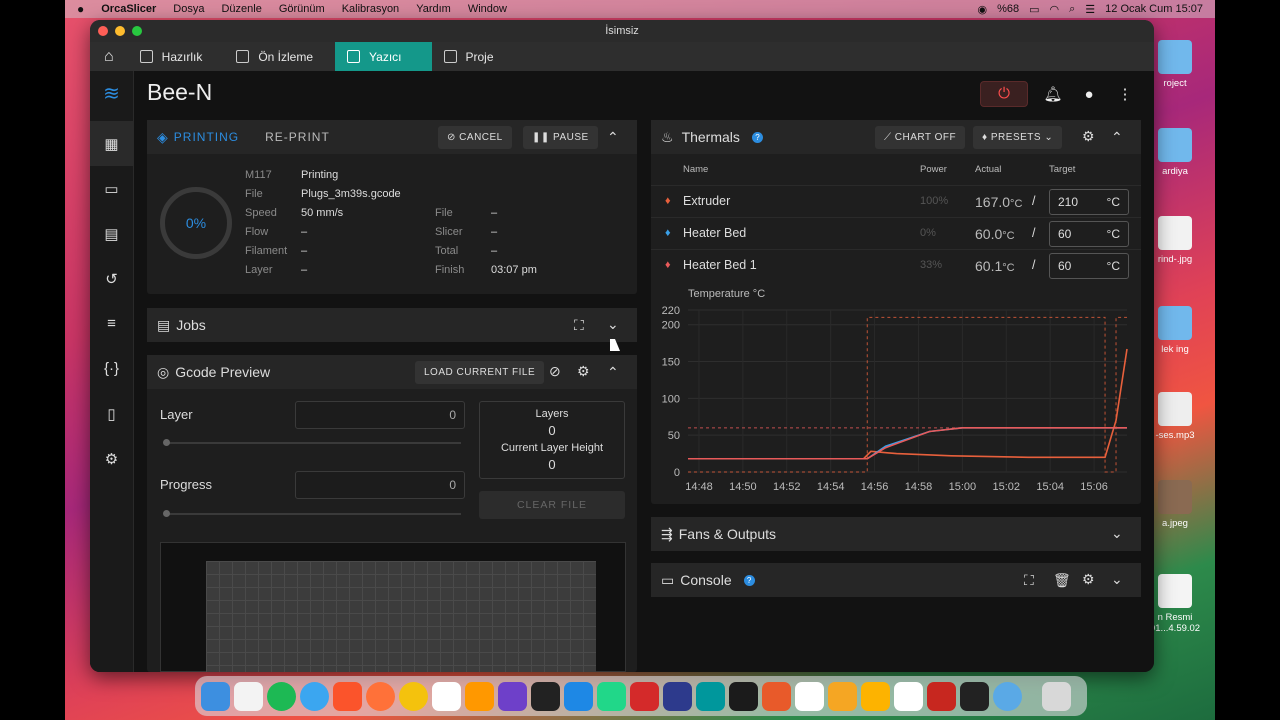 Image resolution: width=1280 pixels, height=720 pixels. I want to click on bambu-icon, so click(743, 696).